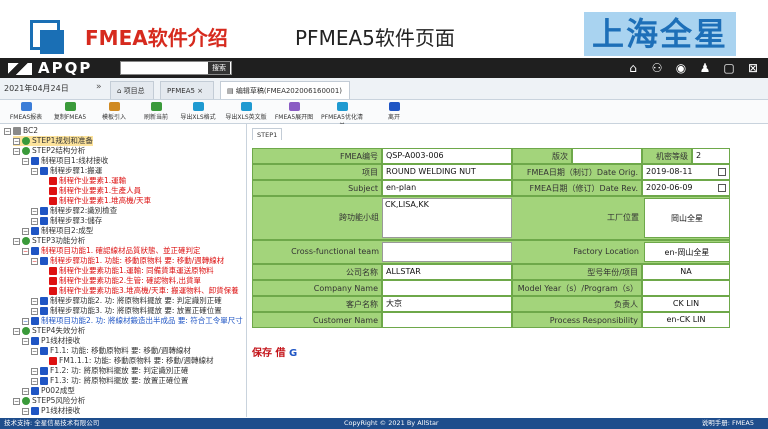  What do you see at coordinates (394, 111) in the screenshot?
I see `toolbar-button-8: 离开` at bounding box center [394, 111].